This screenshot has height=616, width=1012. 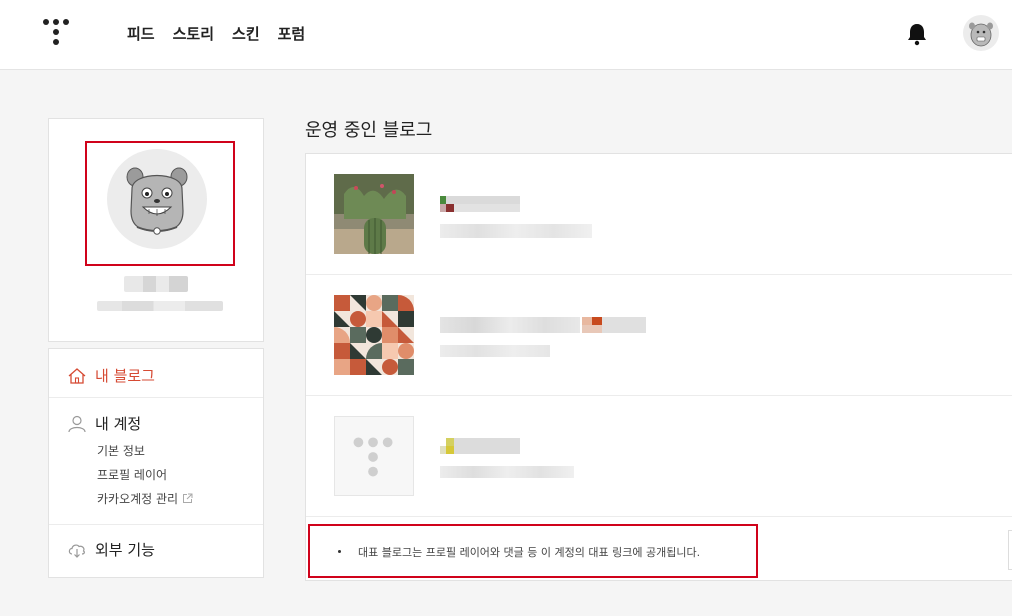 What do you see at coordinates (125, 376) in the screenshot?
I see `menu-my-blog-label: 내 블로그` at bounding box center [125, 376].